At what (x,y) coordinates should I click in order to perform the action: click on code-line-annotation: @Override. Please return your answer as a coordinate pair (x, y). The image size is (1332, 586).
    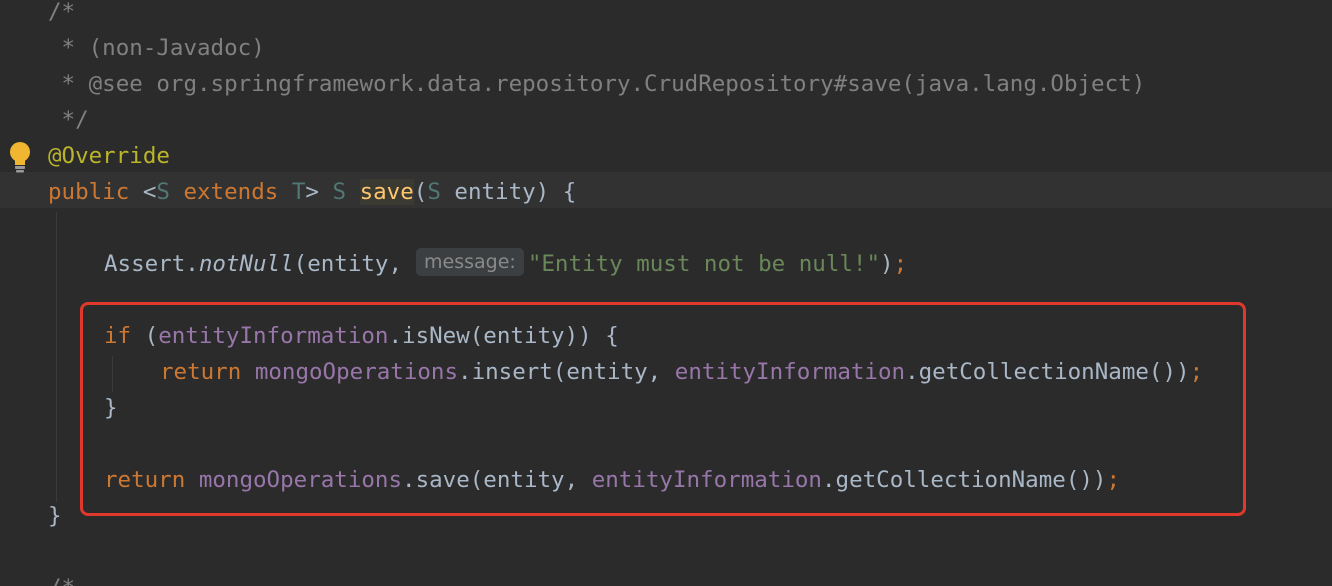
    Looking at the image, I should click on (109, 156).